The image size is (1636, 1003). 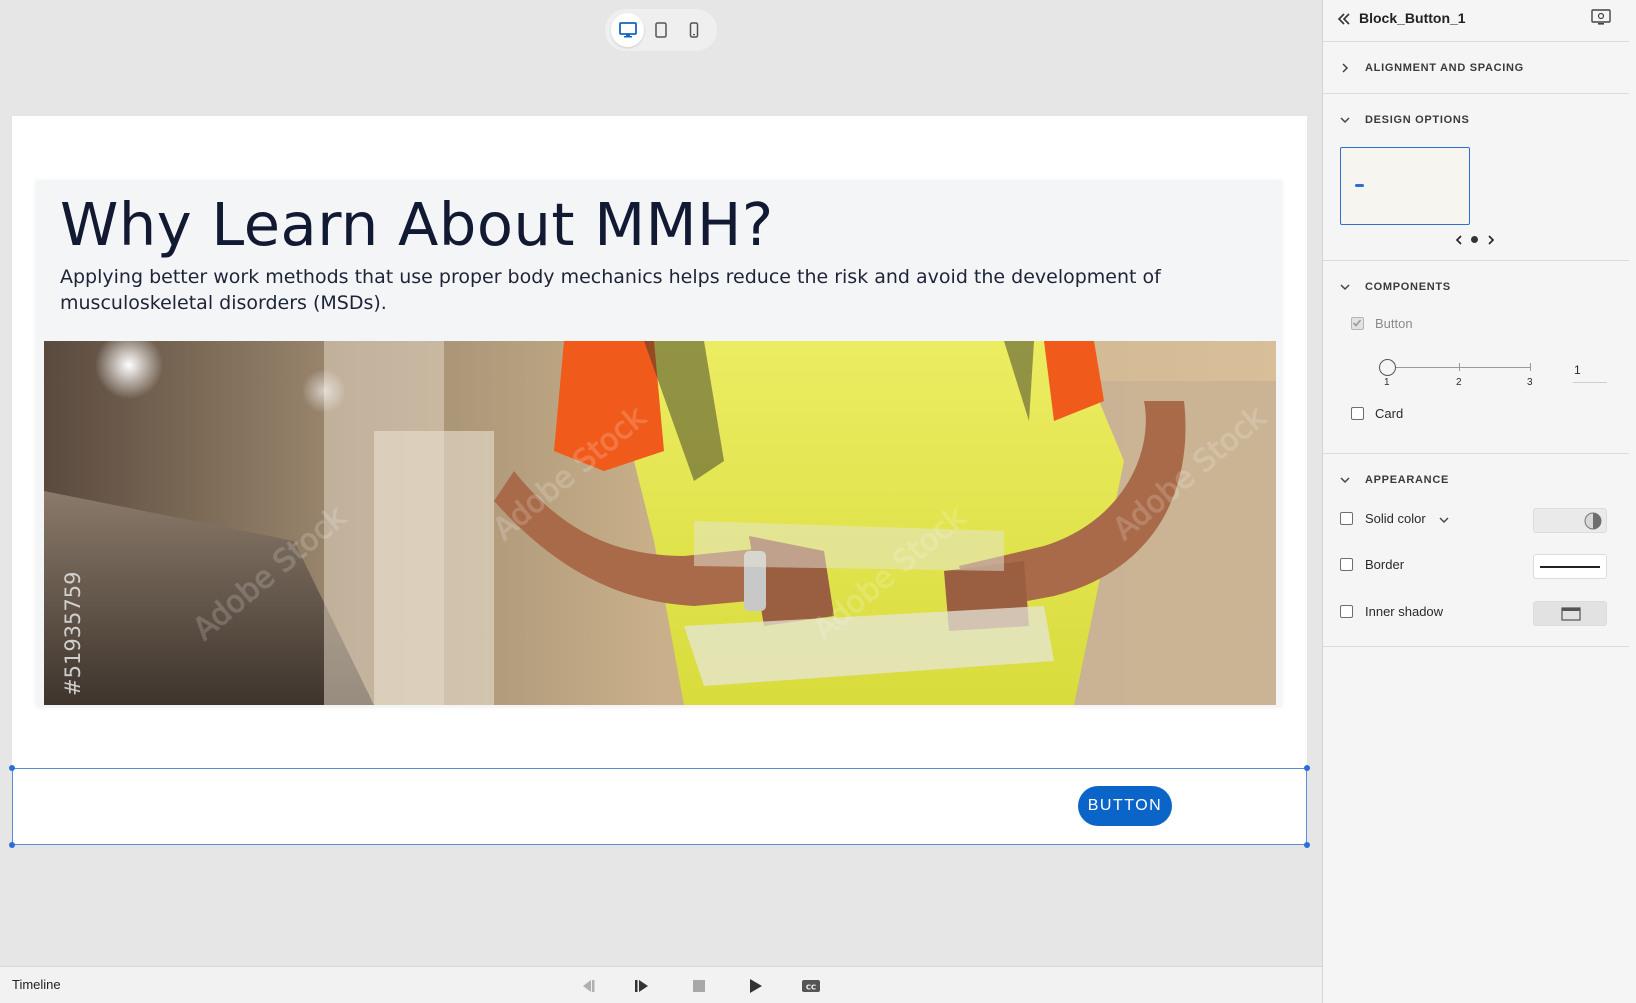 I want to click on chevron-right-icon, so click(x=1345, y=68).